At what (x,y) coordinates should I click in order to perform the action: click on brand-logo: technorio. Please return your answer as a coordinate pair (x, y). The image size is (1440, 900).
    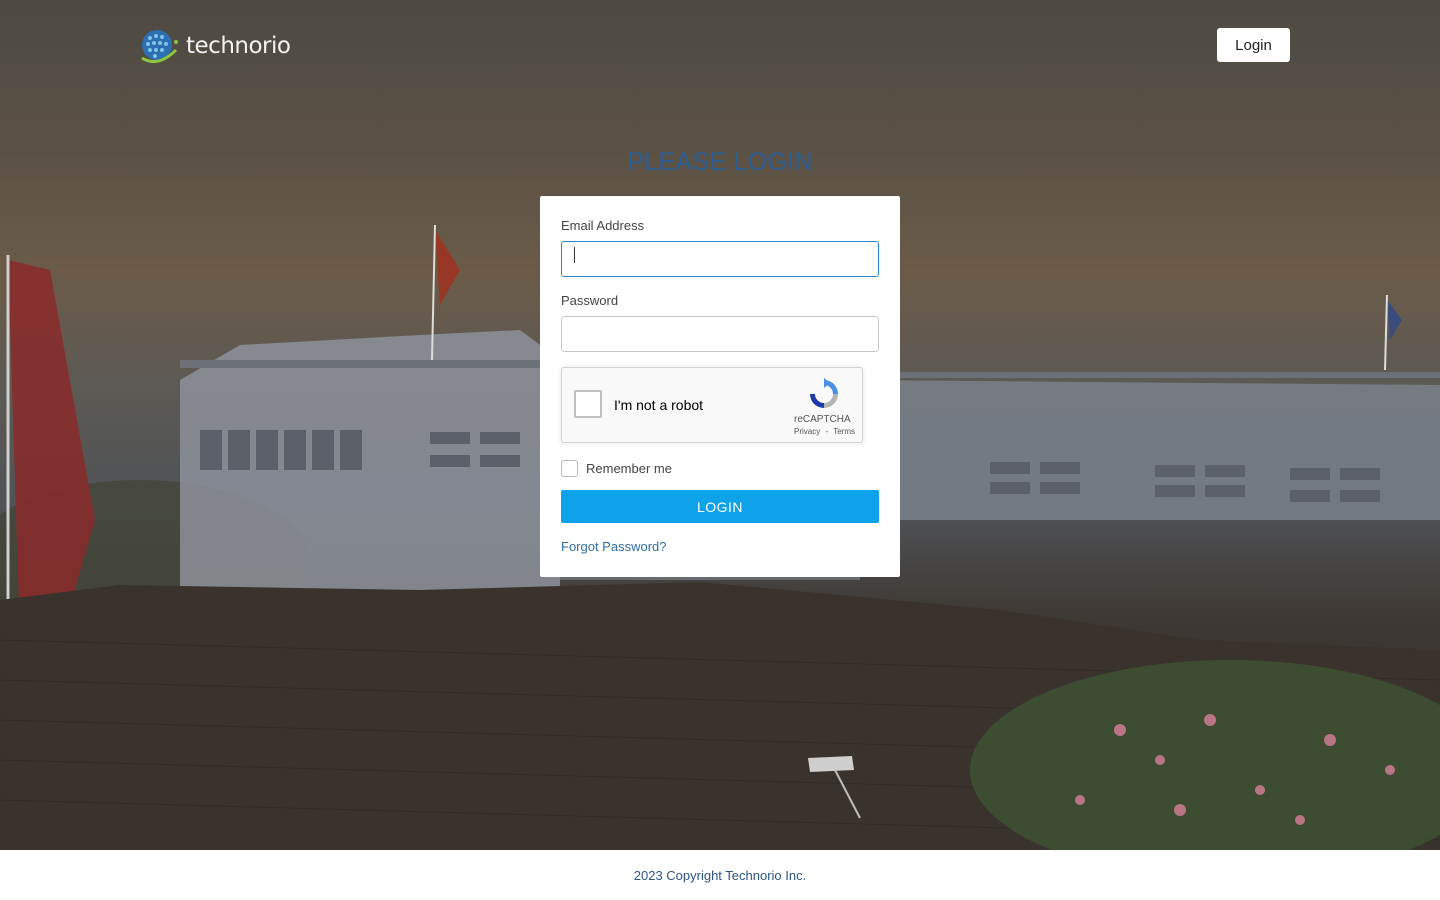
    Looking at the image, I should click on (215, 46).